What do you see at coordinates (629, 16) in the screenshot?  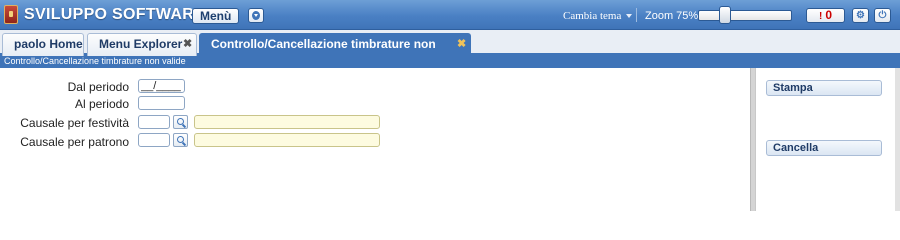 I see `theme-chevron-down-icon` at bounding box center [629, 16].